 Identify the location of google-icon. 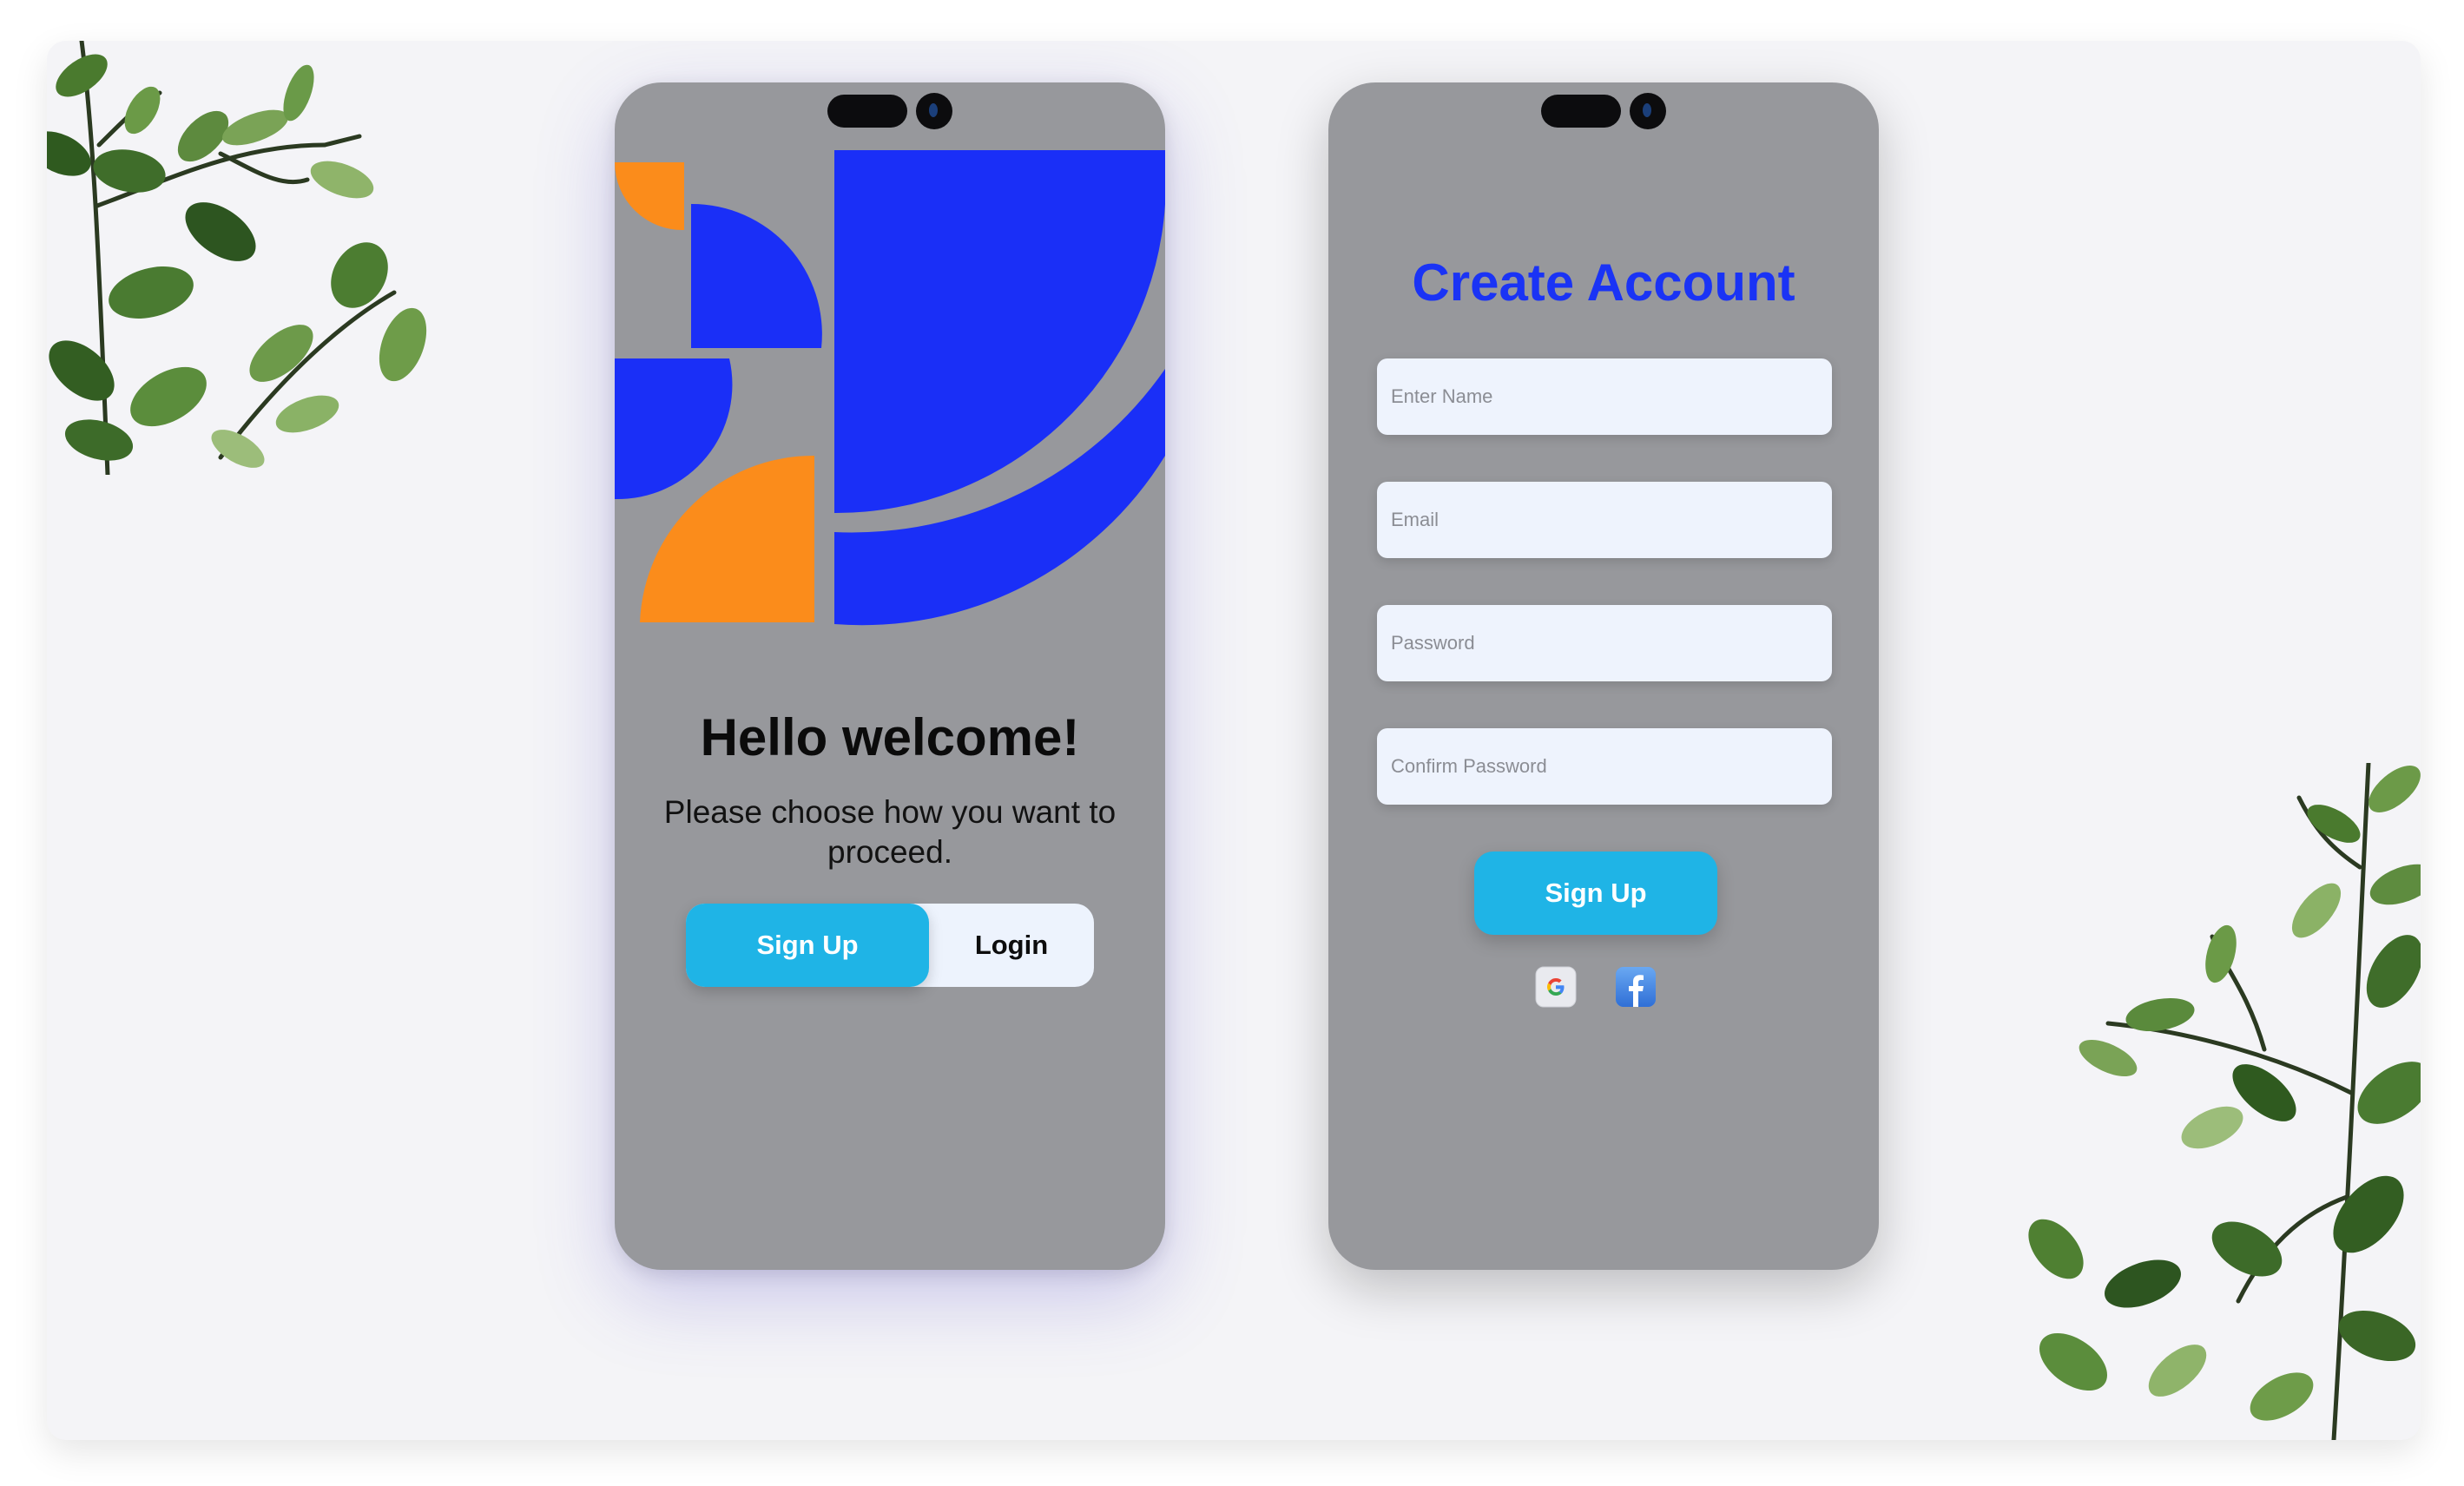
(1556, 987).